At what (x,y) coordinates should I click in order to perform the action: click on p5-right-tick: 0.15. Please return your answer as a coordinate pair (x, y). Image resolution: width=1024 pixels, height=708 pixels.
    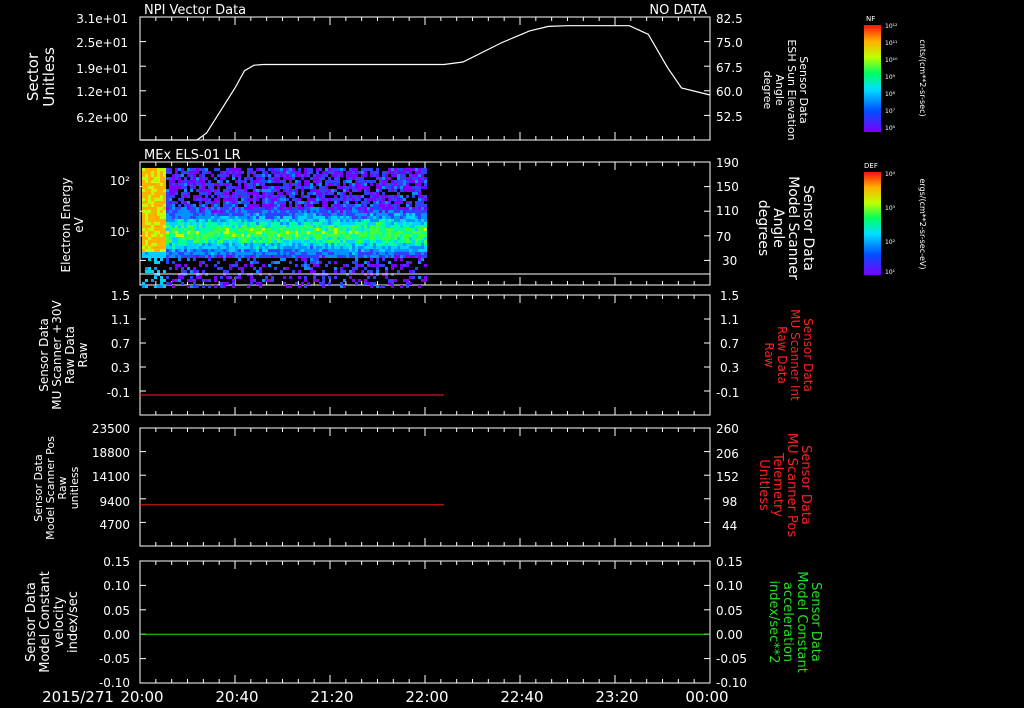
    Looking at the image, I should click on (729, 562).